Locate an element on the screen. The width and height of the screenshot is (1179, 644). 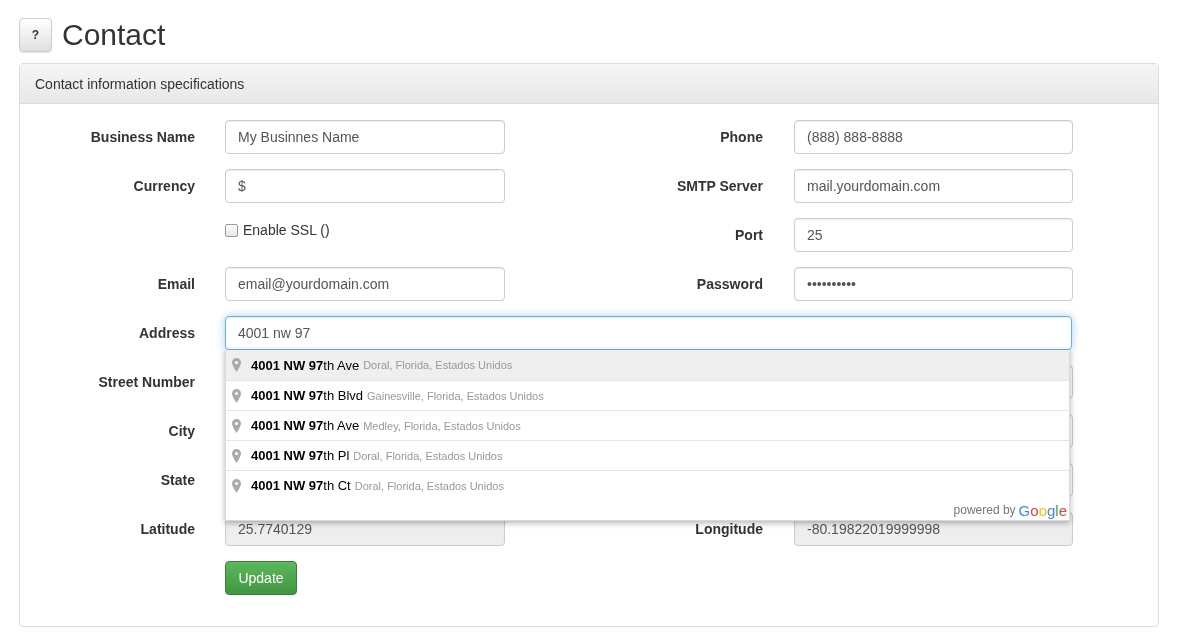
page-title: Contact is located at coordinates (114, 35).